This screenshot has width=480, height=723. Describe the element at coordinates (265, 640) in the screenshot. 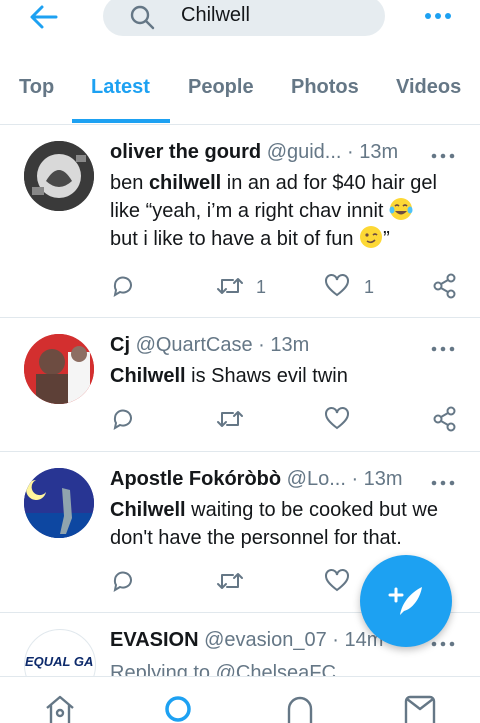

I see `handle: @evasion_07` at that location.